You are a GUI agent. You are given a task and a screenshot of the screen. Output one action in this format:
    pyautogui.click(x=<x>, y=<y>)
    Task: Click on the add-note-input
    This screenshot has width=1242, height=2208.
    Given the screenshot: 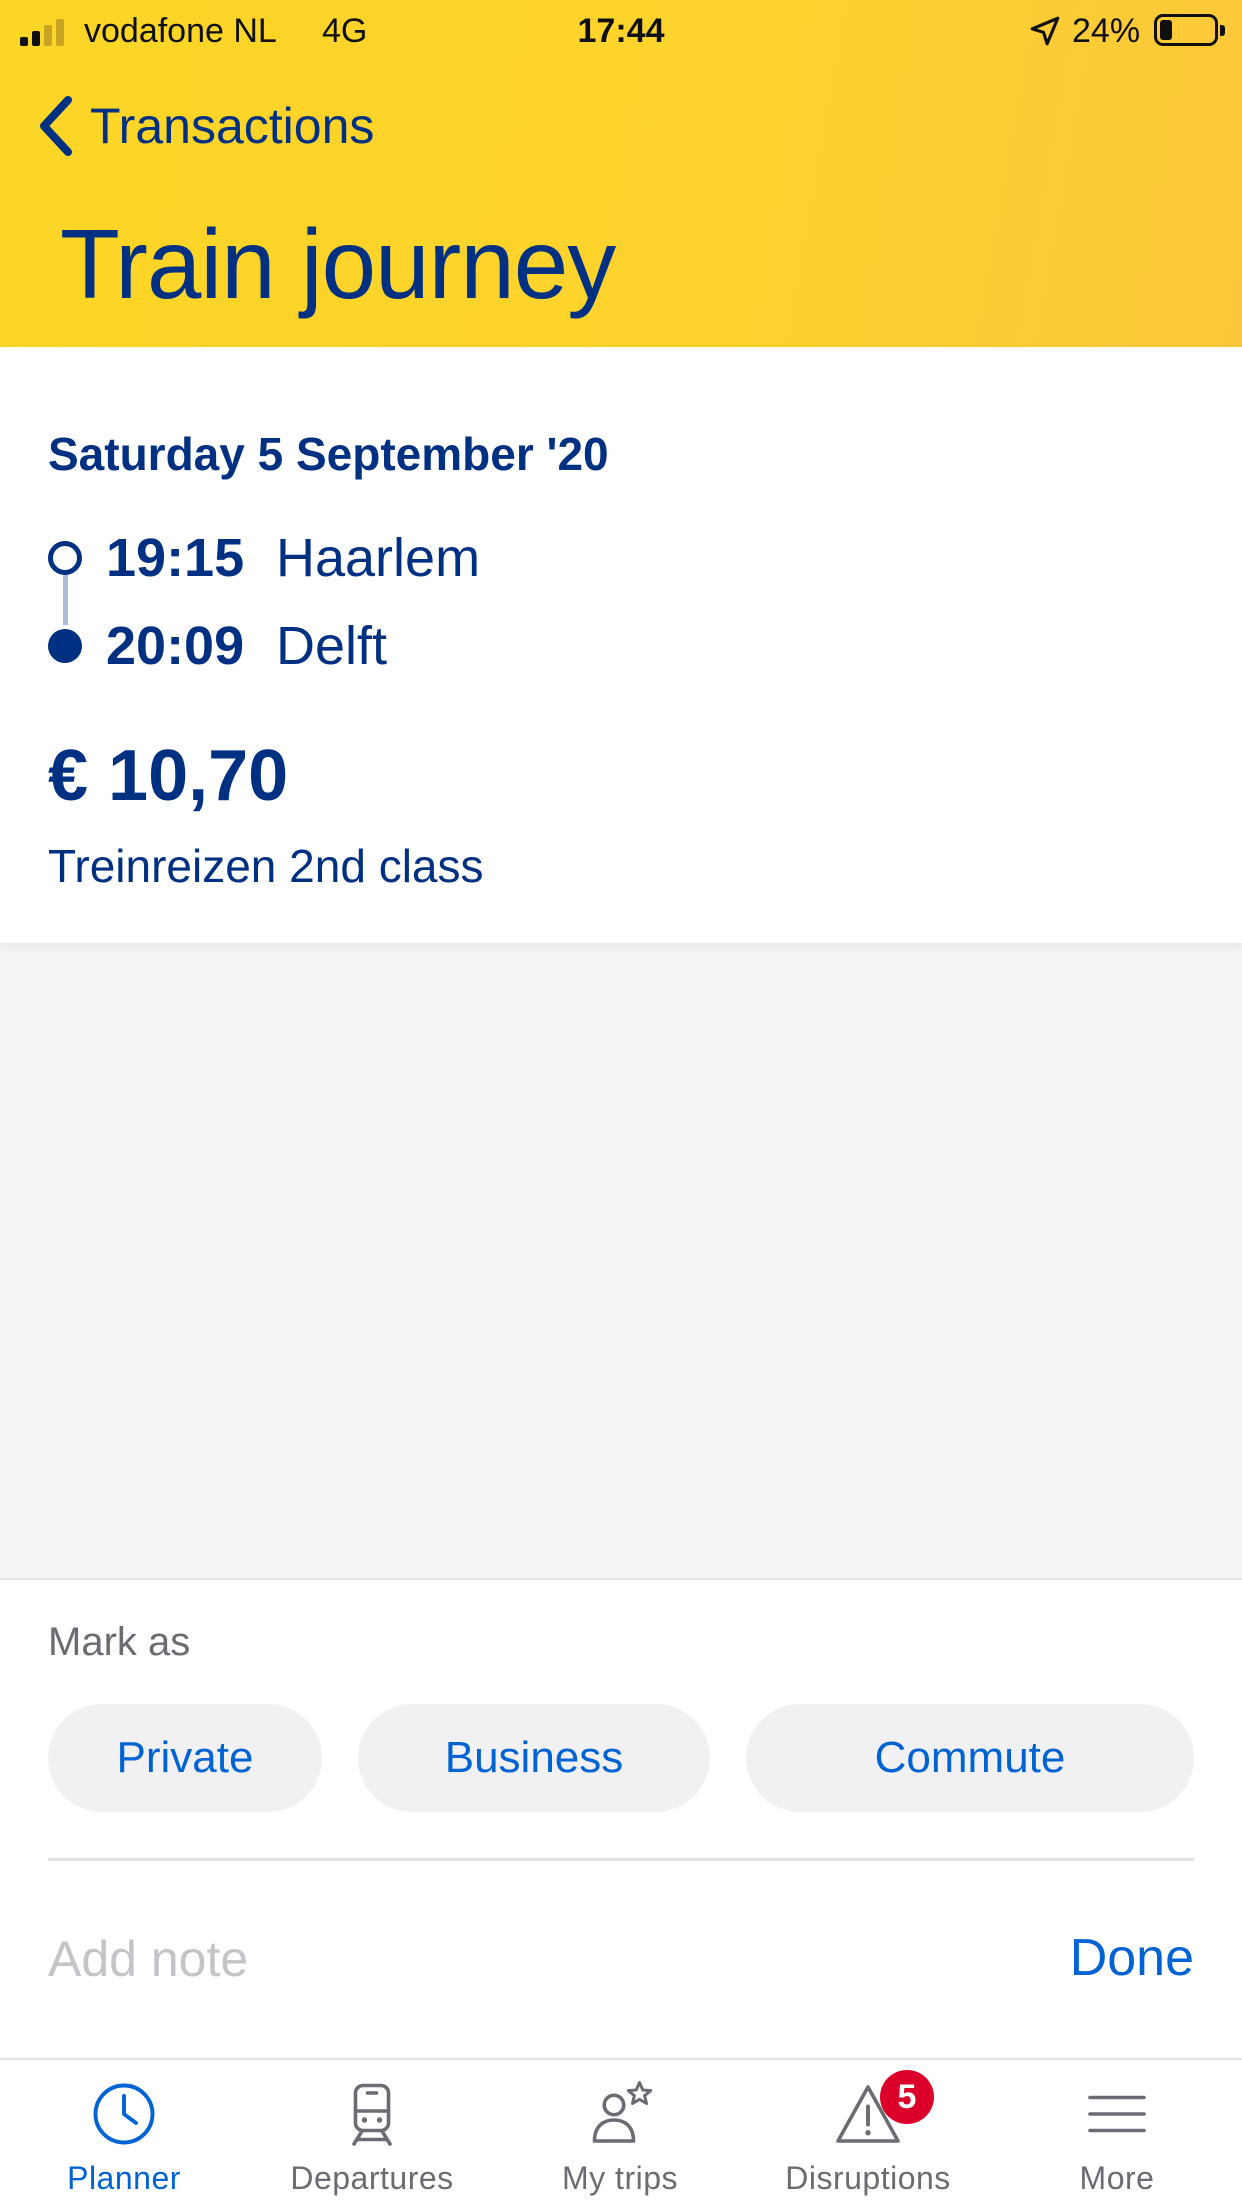 What is the action you would take?
    pyautogui.click(x=498, y=1959)
    